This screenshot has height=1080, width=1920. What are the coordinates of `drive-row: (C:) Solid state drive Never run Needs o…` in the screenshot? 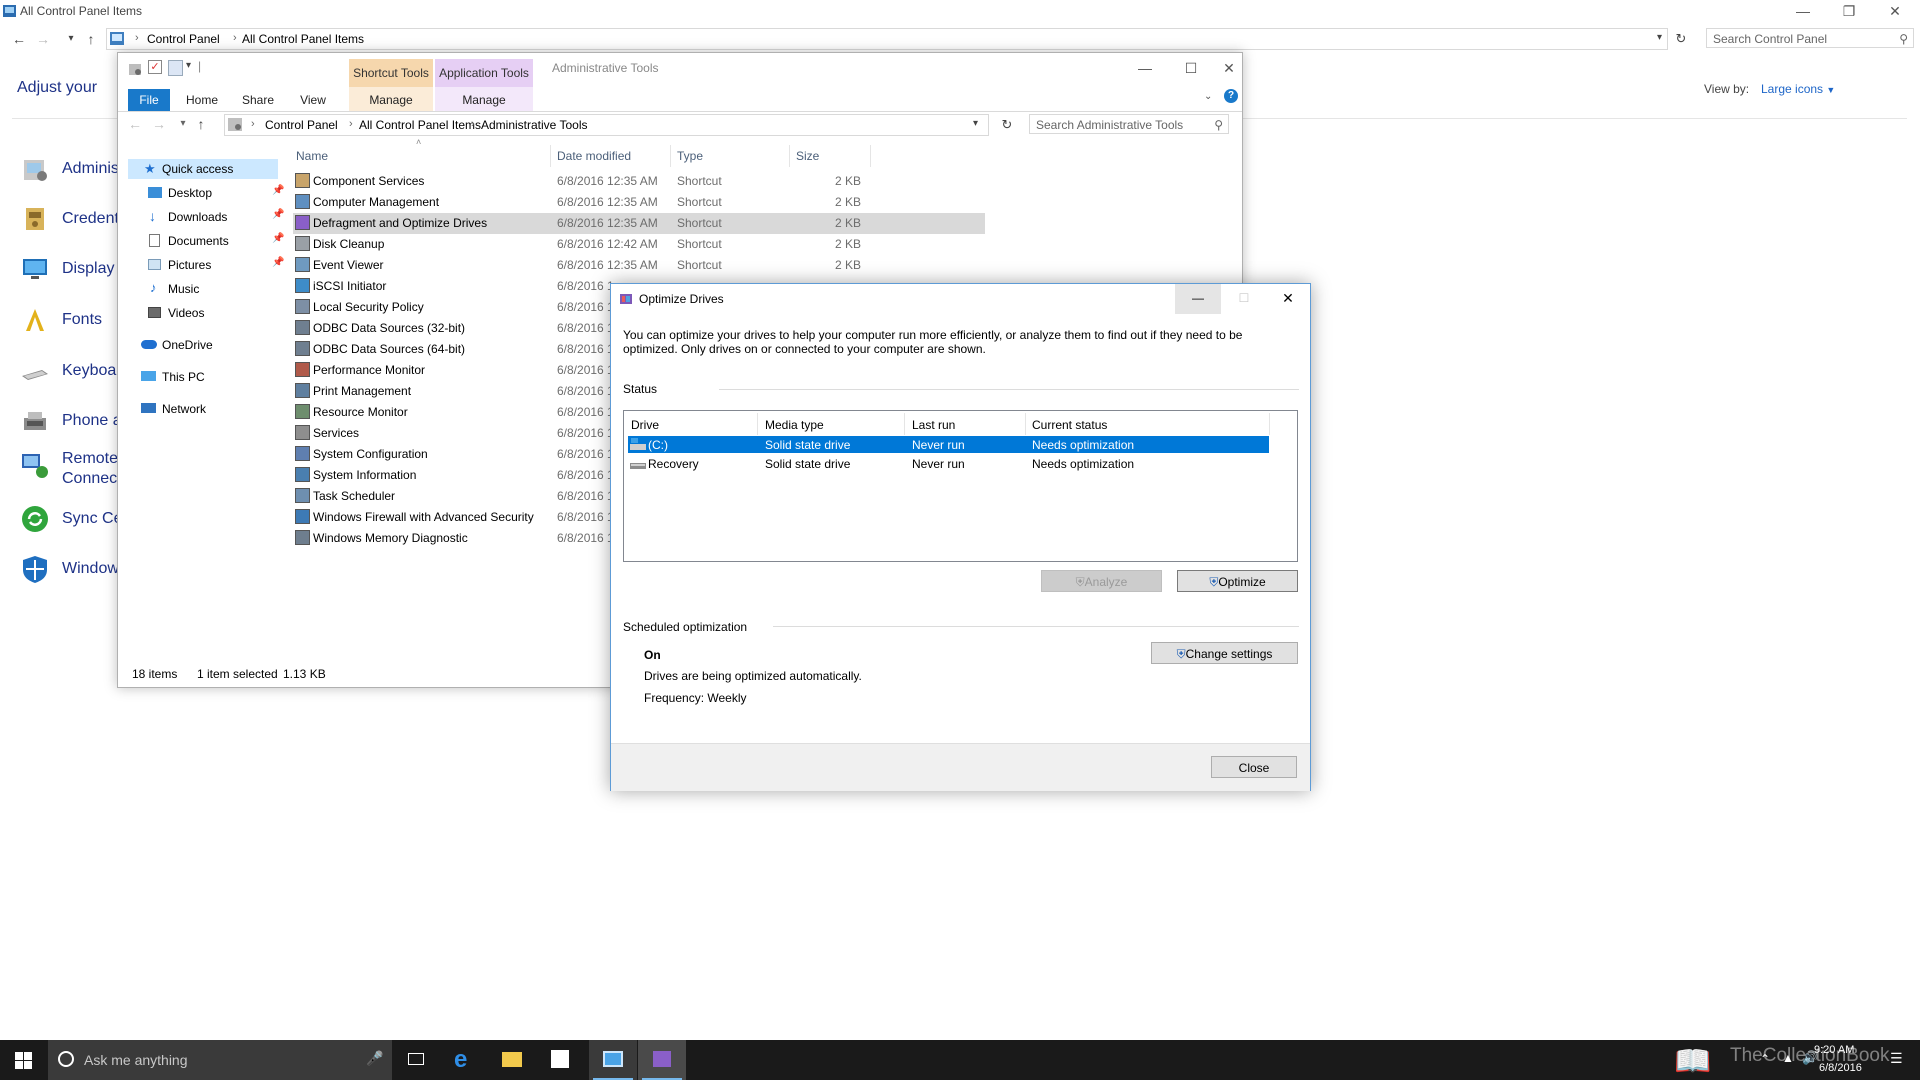 It's located at (948, 444).